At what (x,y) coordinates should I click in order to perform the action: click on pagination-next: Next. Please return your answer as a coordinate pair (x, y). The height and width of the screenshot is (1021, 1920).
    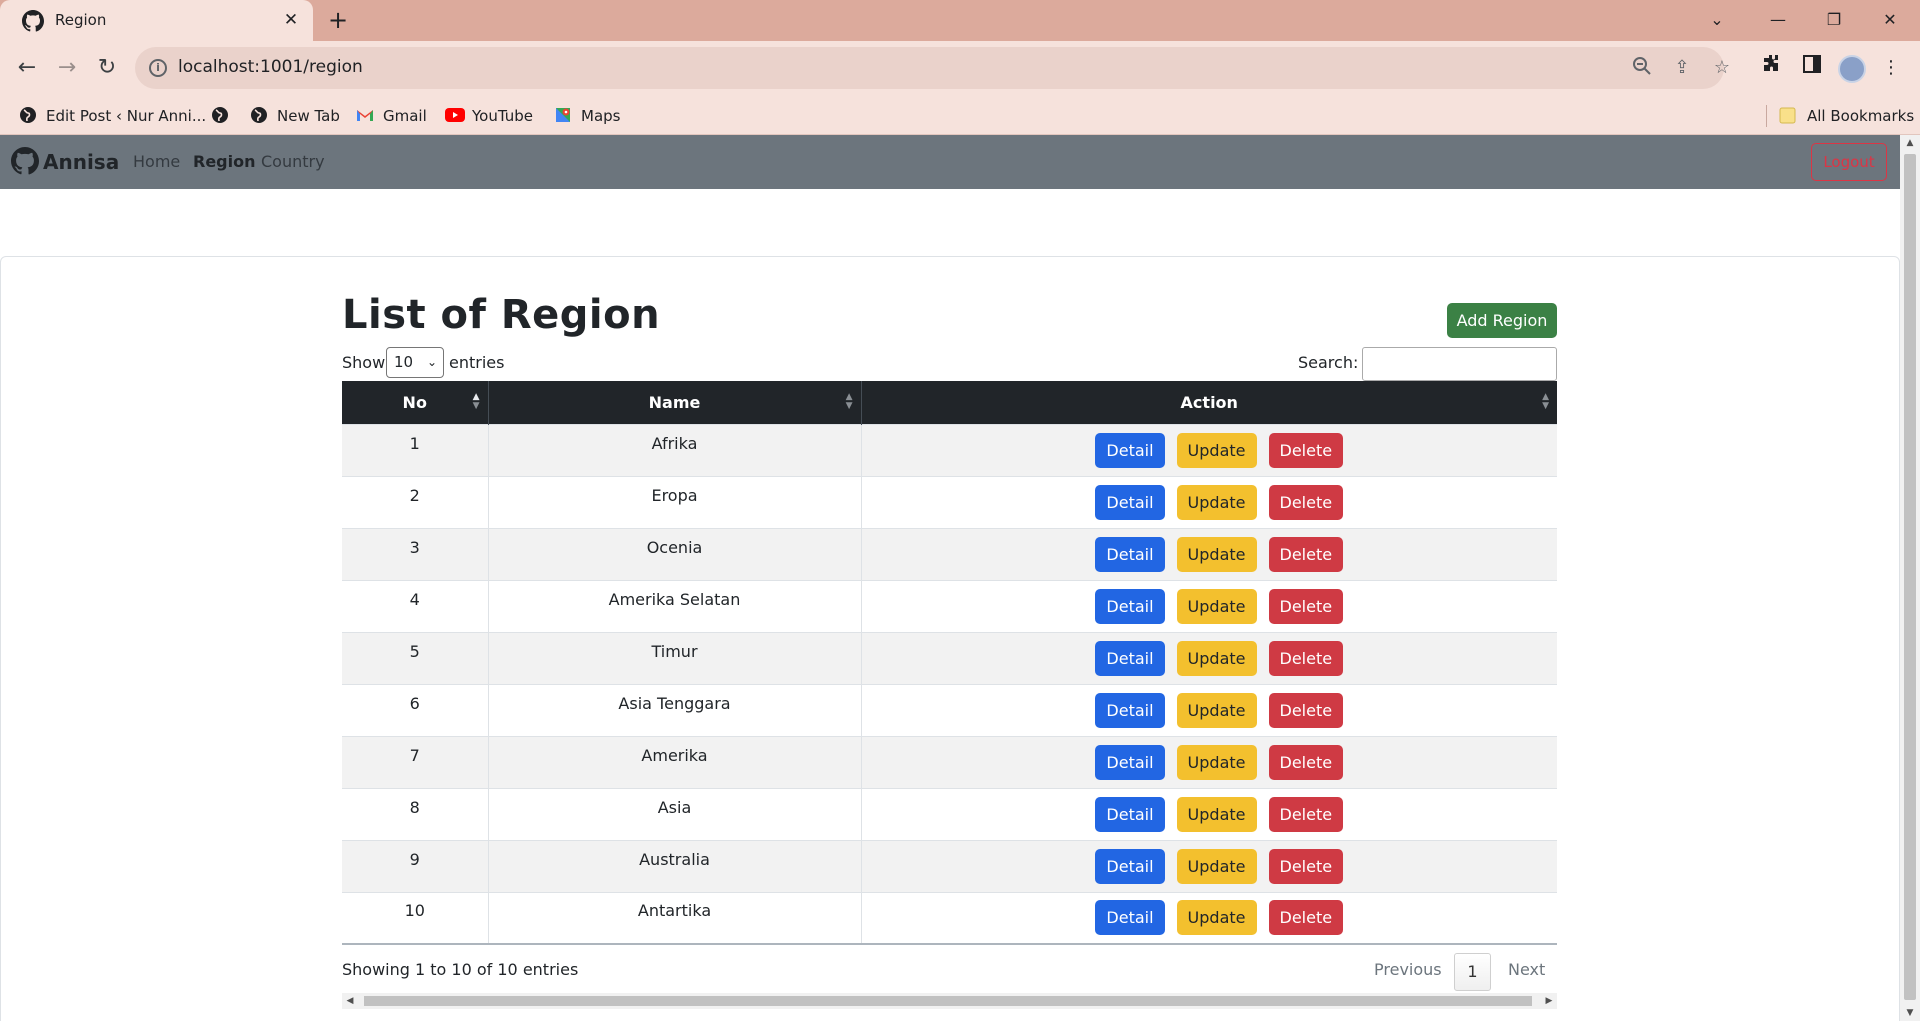
    Looking at the image, I should click on (1526, 969).